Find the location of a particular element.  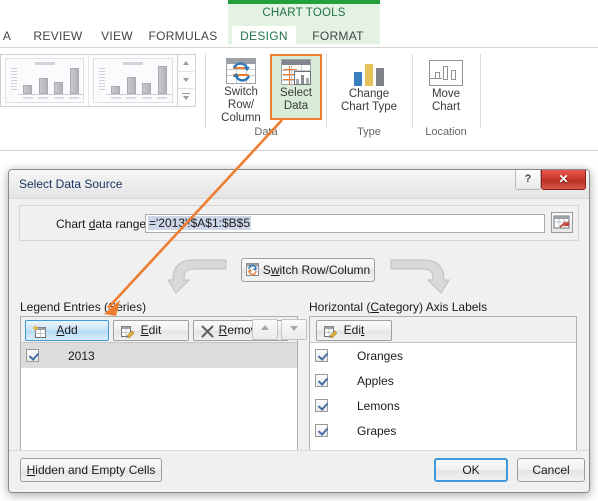

gallery-scroll-buttons is located at coordinates (187, 80).